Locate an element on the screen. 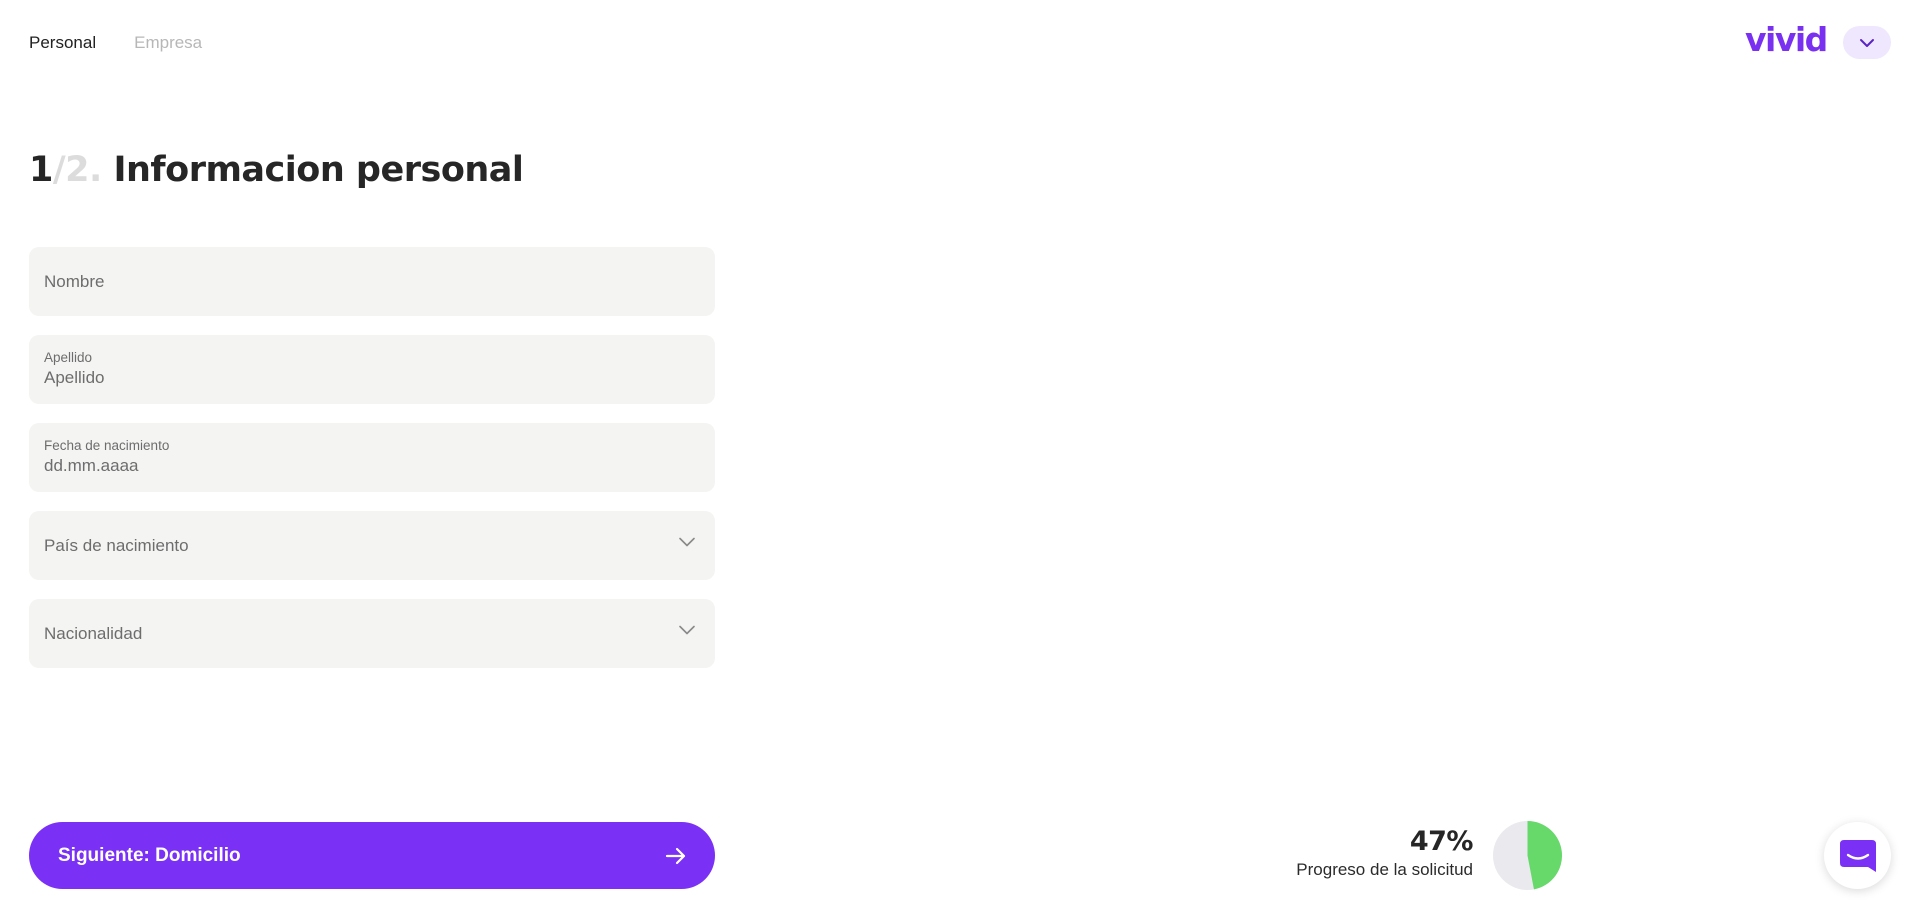  step-current: 1 is located at coordinates (41, 170).